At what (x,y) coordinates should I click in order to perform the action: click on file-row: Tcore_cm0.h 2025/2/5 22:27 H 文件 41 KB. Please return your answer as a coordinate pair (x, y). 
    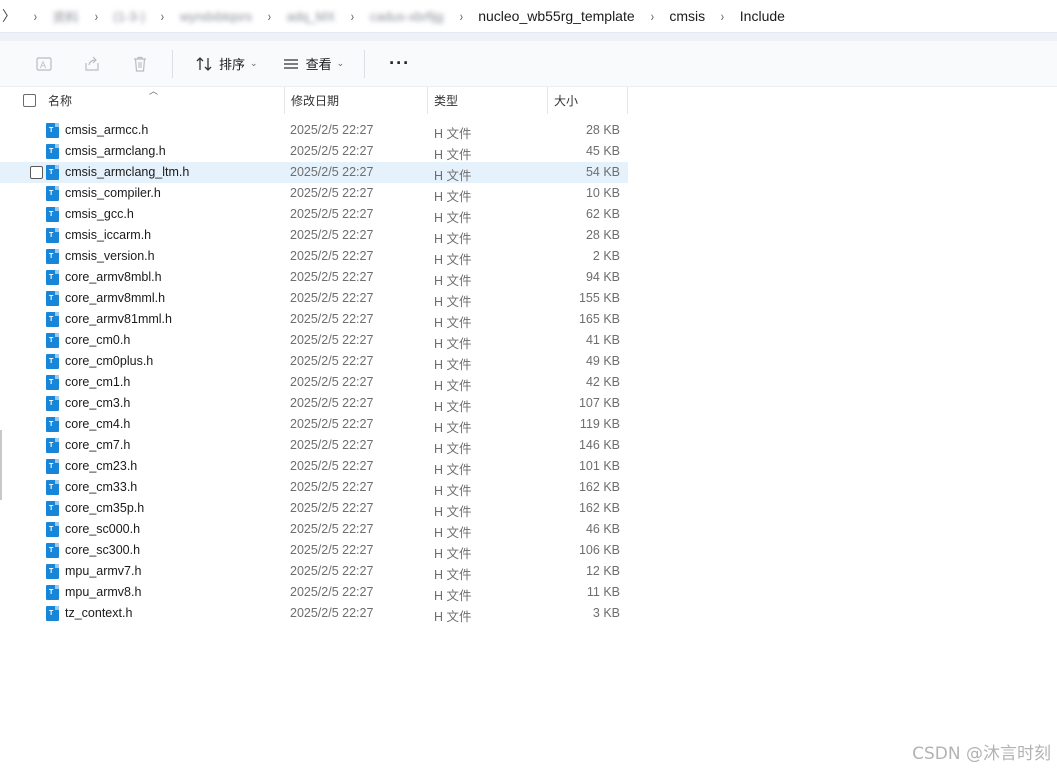
    Looking at the image, I should click on (314, 340).